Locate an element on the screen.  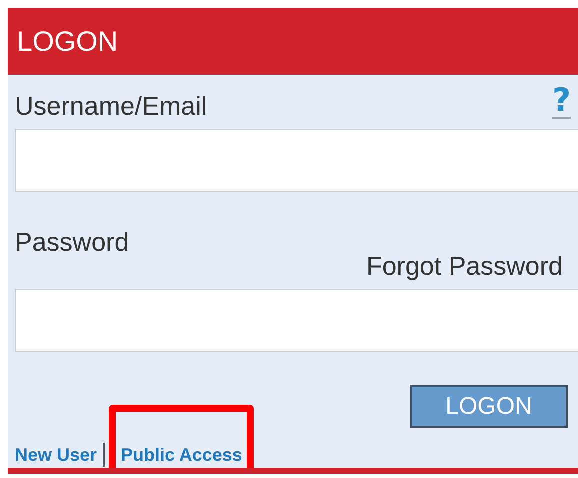
field-label: Password is located at coordinates (72, 242).